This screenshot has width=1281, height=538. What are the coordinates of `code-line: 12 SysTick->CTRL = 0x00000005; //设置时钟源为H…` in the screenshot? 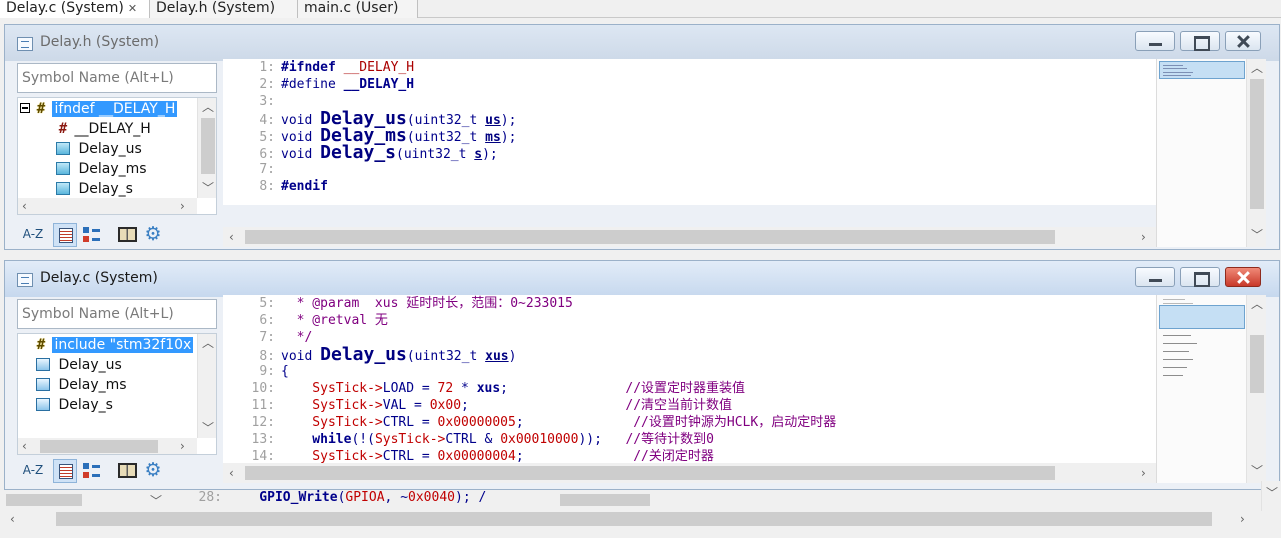 It's located at (530, 422).